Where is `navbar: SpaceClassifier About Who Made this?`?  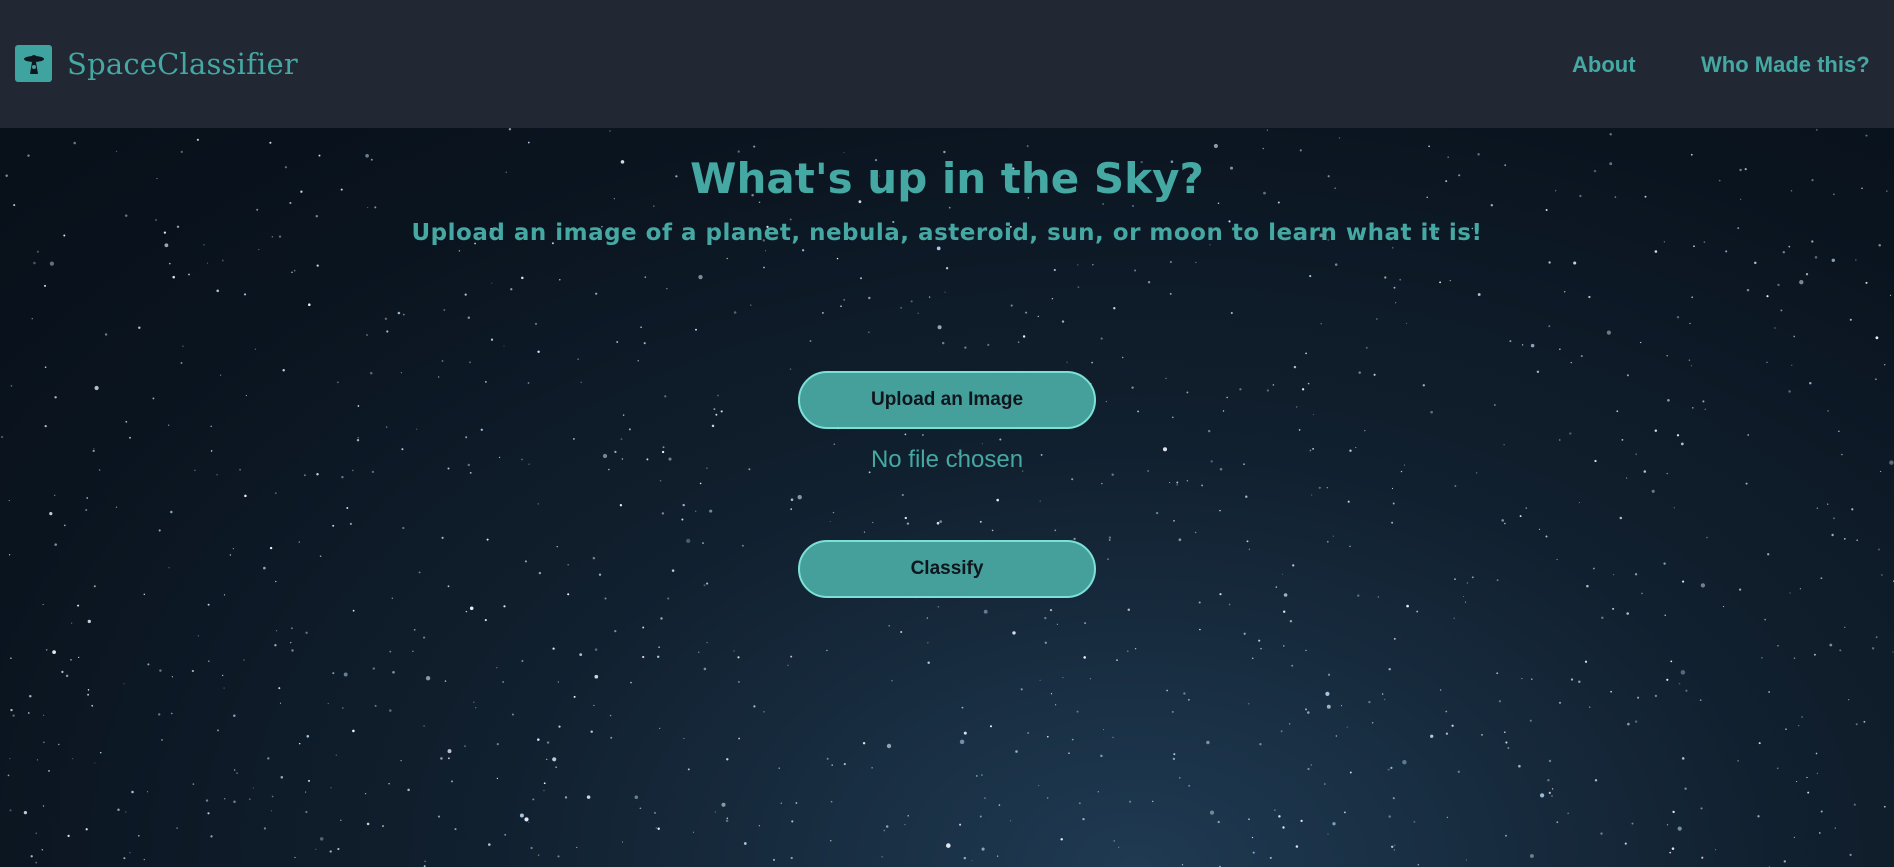 navbar: SpaceClassifier About Who Made this? is located at coordinates (947, 64).